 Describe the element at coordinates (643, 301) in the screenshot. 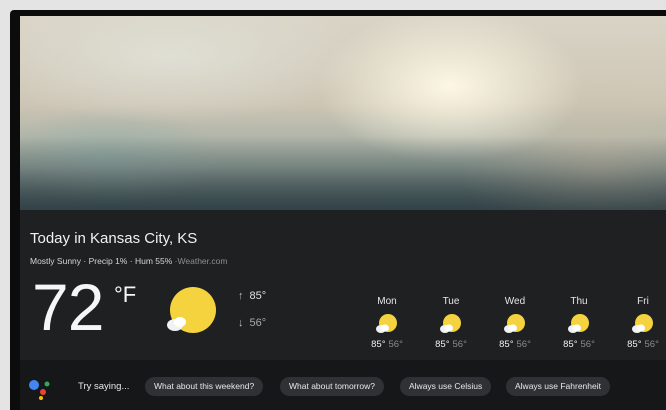

I see `day-name: Fri` at that location.